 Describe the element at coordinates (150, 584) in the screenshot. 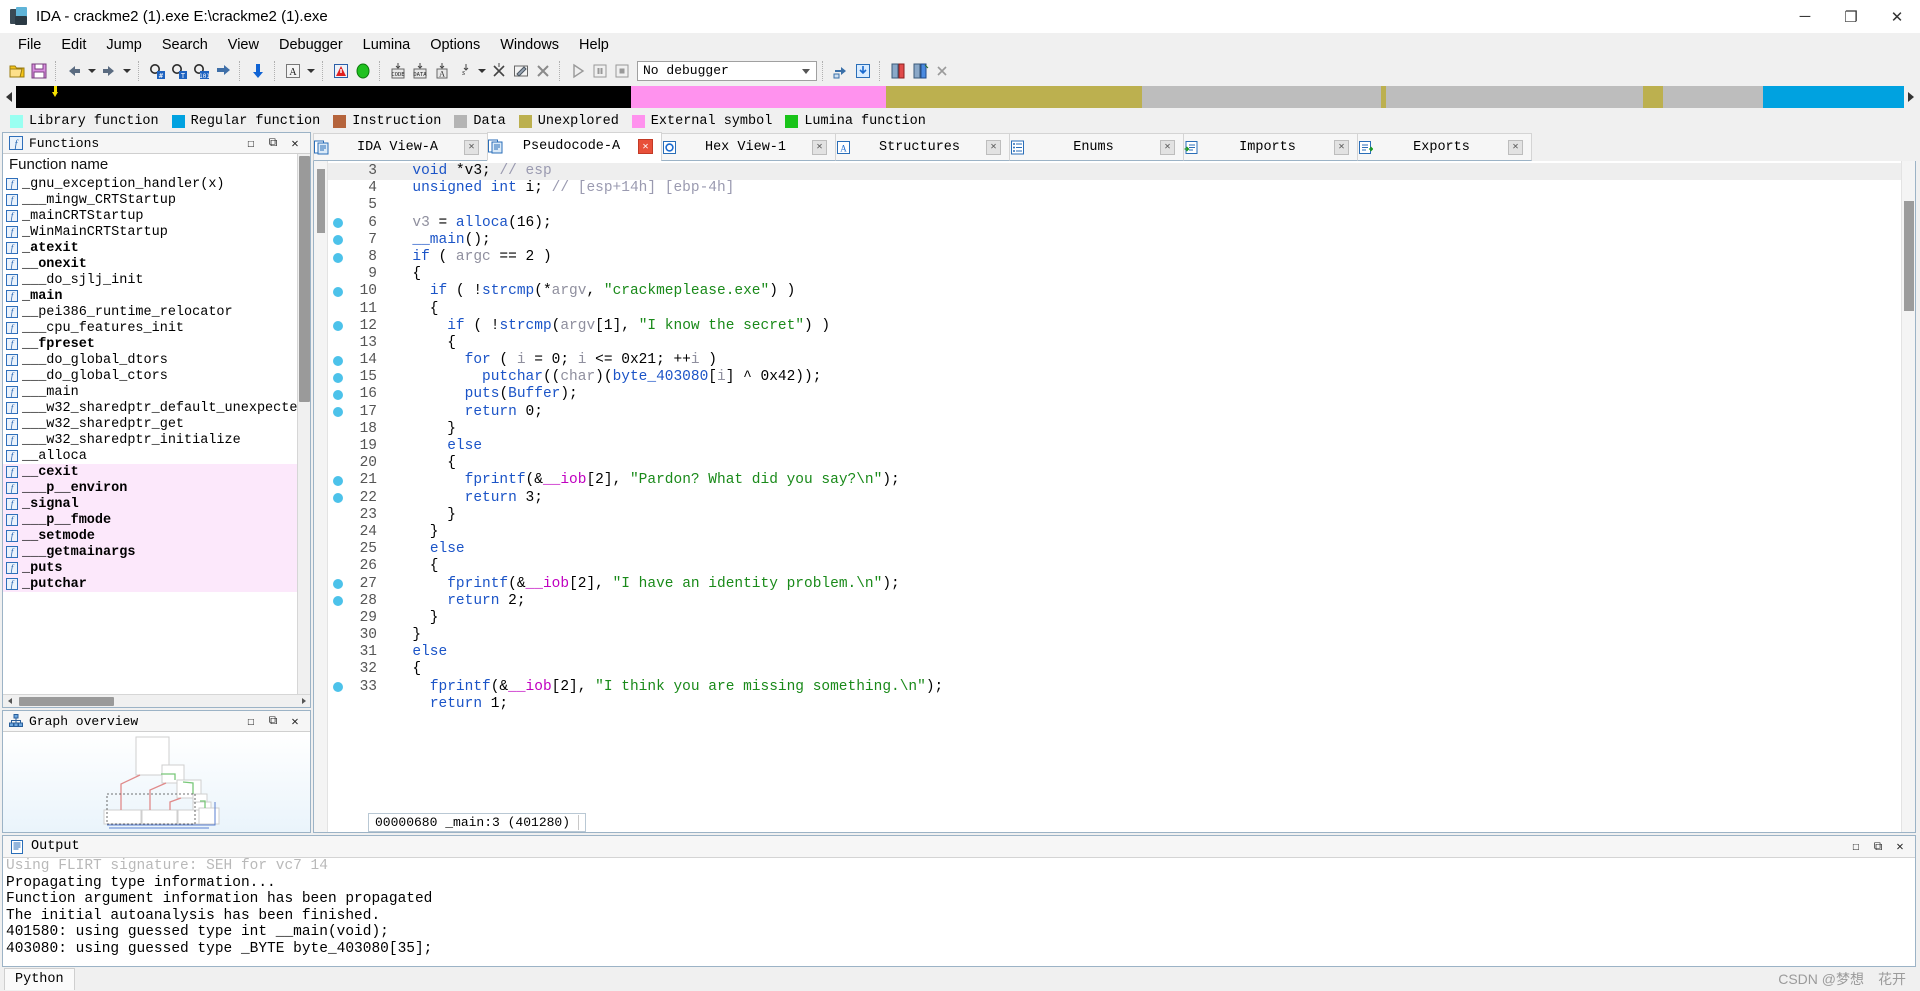

I see `function-list-item: f _putchar` at that location.